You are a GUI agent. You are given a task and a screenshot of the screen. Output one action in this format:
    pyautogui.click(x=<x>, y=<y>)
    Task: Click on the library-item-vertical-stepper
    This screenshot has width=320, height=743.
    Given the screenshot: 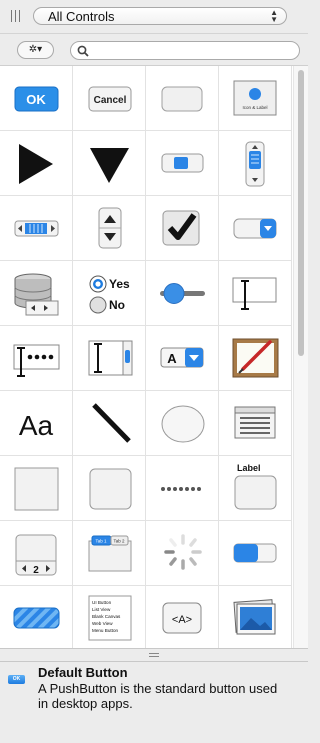 What is the action you would take?
    pyautogui.click(x=255, y=163)
    